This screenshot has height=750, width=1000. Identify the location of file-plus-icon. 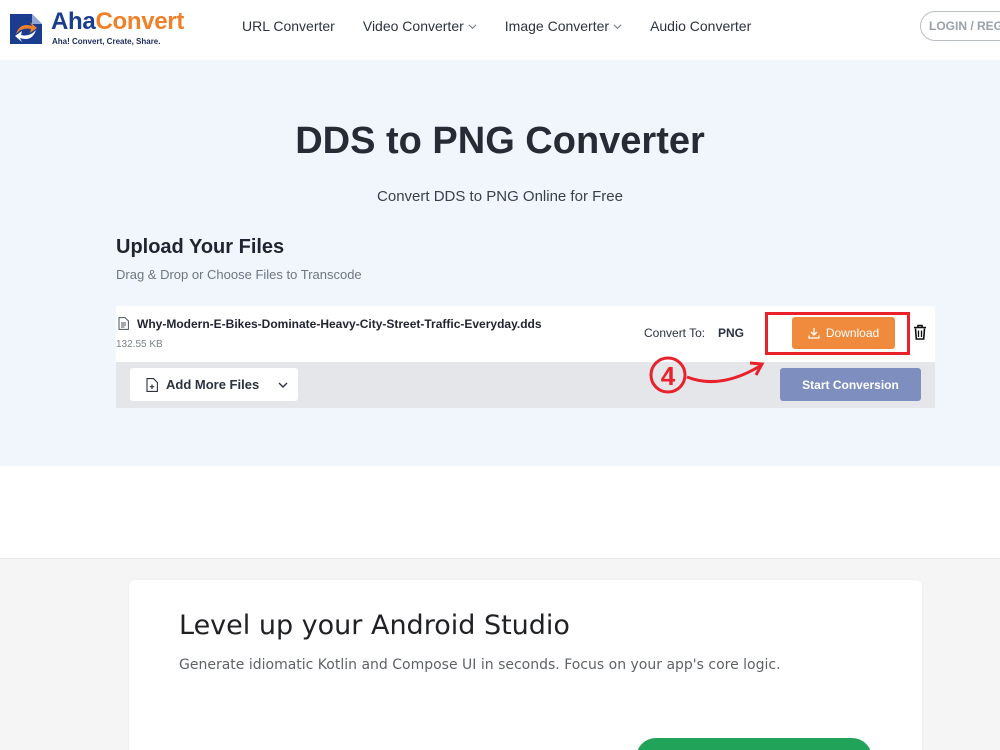
(152, 384).